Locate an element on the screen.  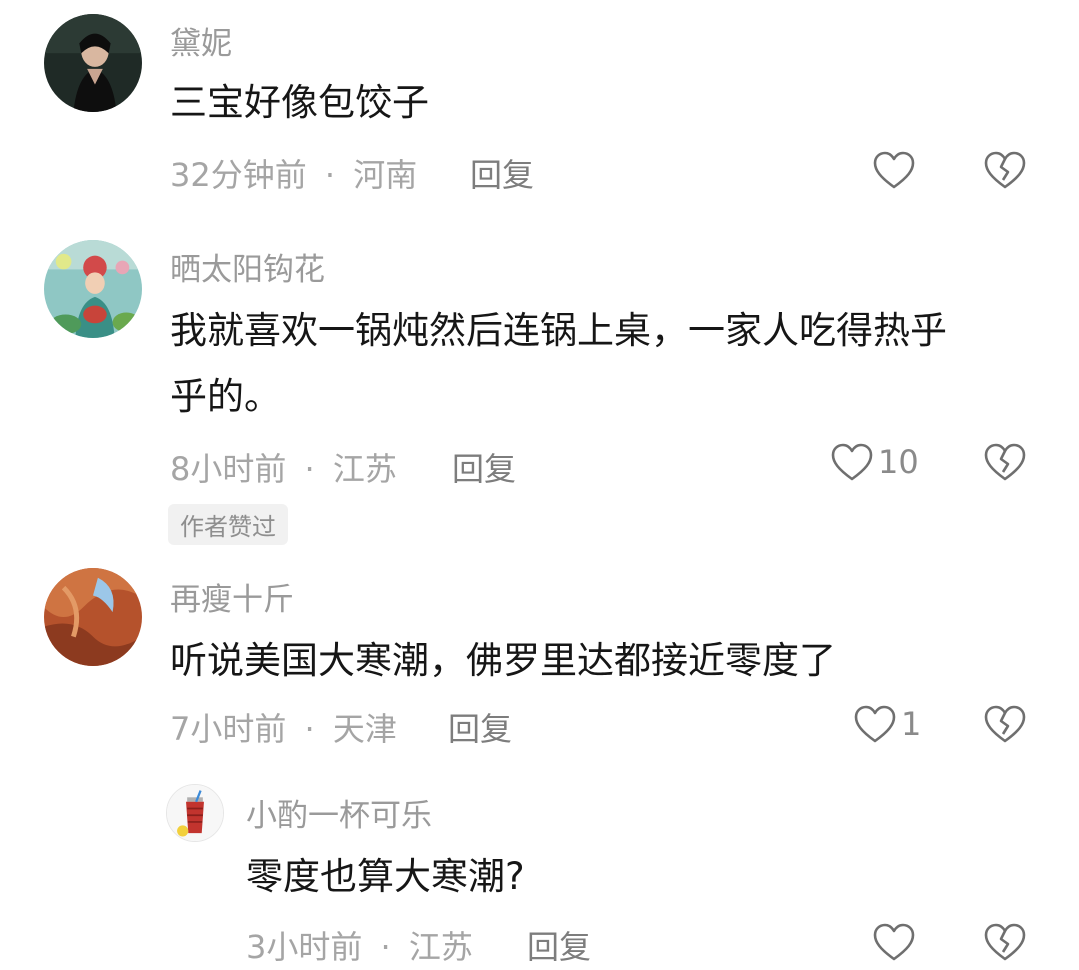
author-liked-badge: 作者赞过 is located at coordinates (228, 524).